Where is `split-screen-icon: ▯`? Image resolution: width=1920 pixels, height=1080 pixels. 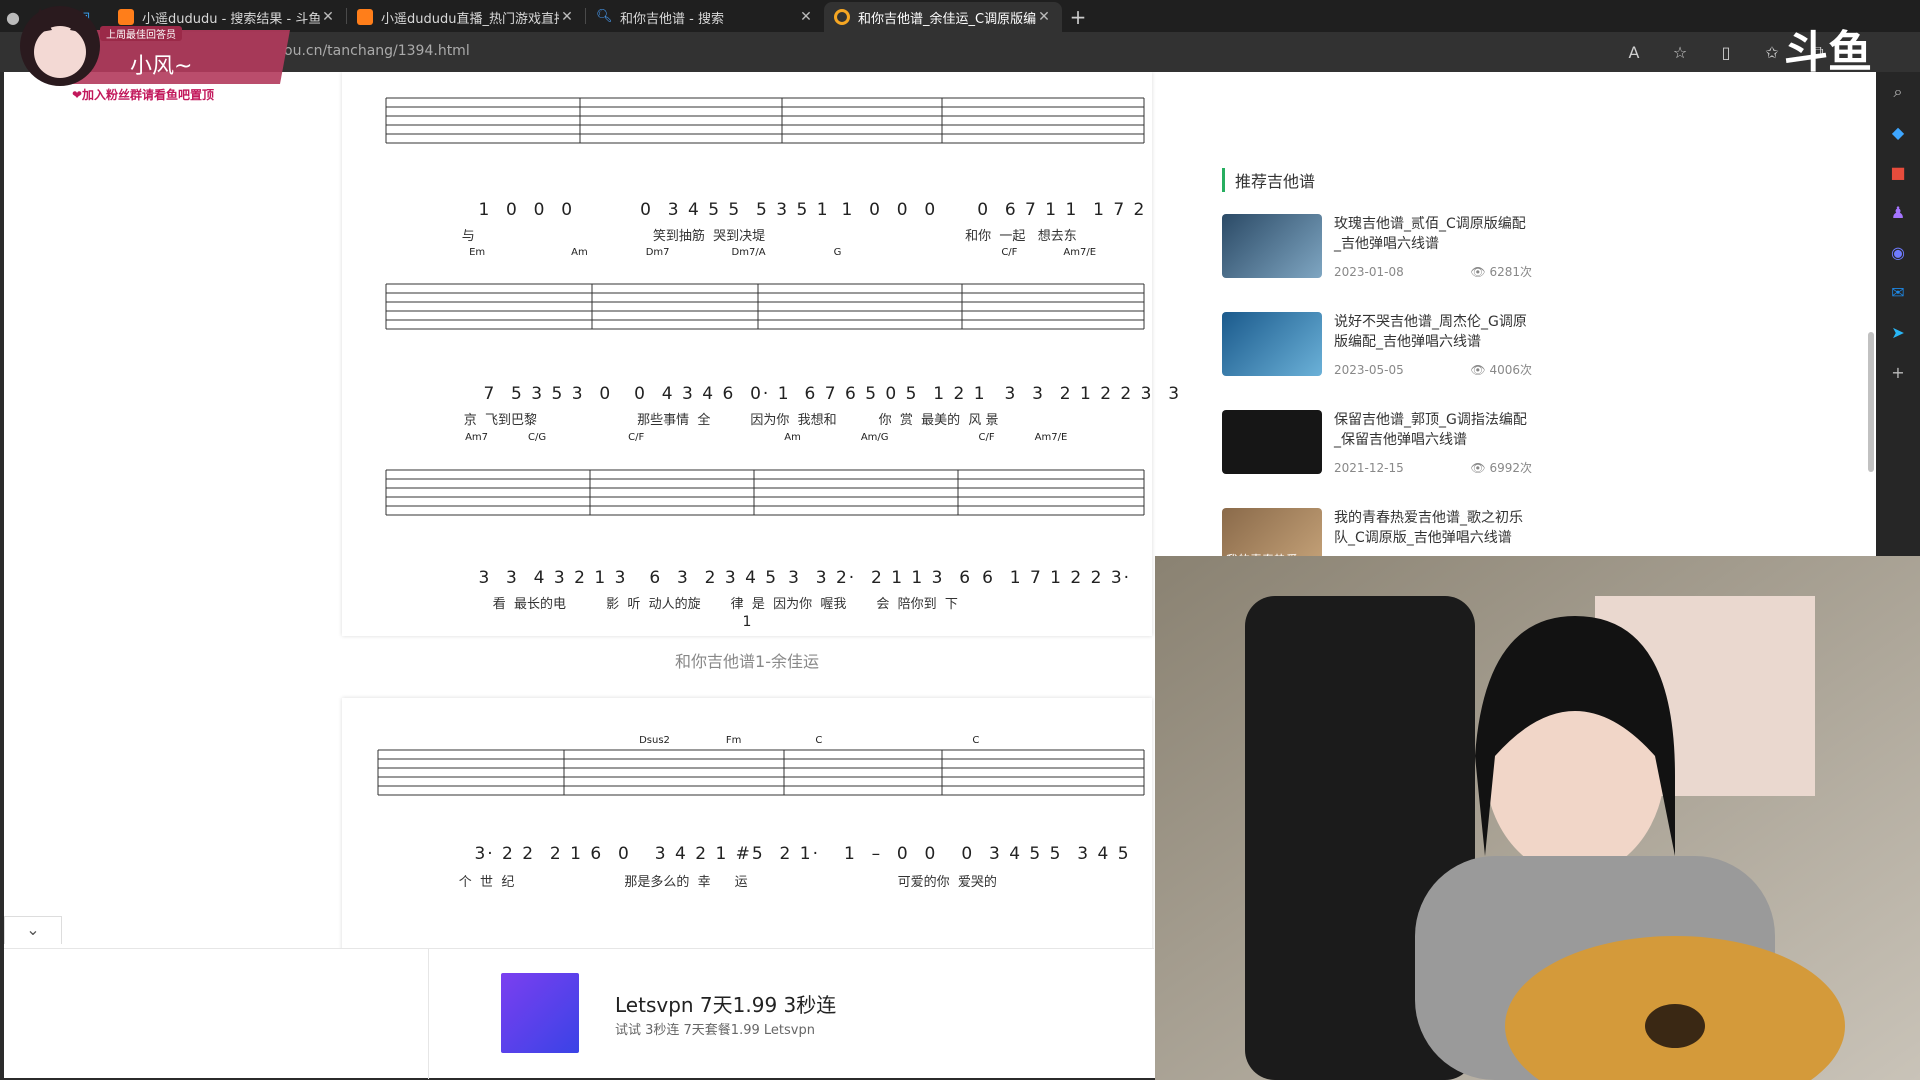 split-screen-icon: ▯ is located at coordinates (1726, 52).